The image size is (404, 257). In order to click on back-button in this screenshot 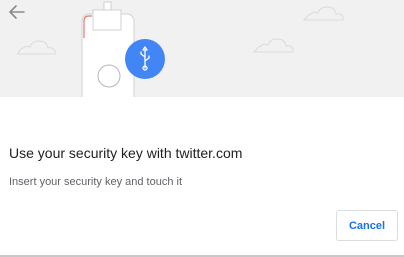, I will do `click(17, 12)`.